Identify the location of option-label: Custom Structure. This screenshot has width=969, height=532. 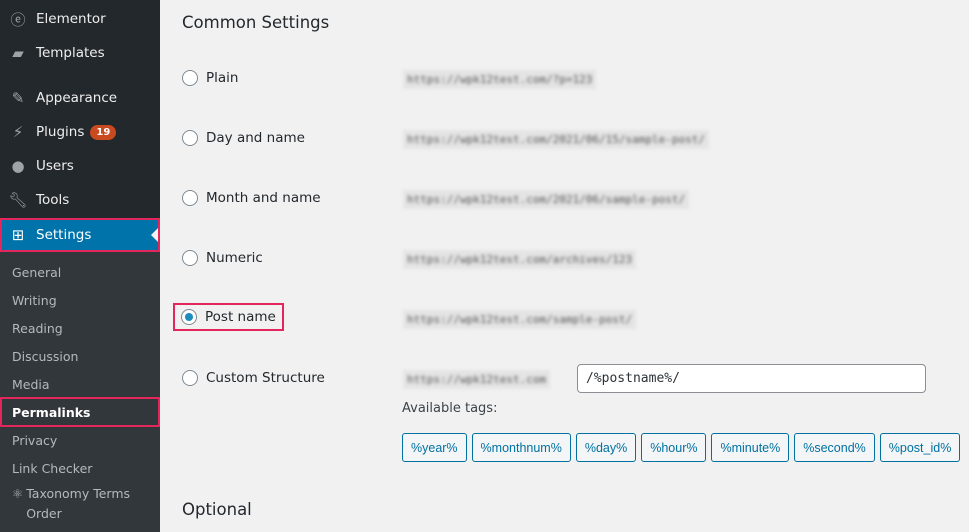
(265, 378).